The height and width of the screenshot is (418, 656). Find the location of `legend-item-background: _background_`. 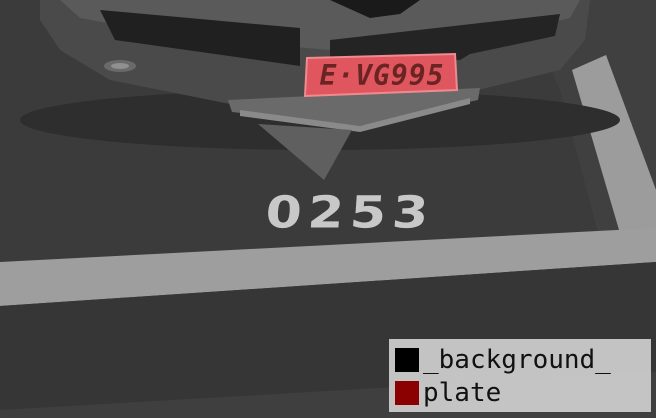

legend-item-background: _background_ is located at coordinates (520, 359).